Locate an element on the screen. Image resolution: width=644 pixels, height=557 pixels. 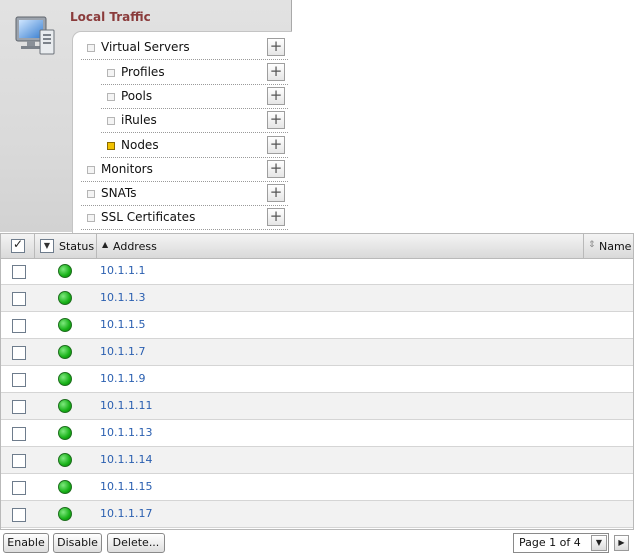
menu-item-monitors: Monitors + is located at coordinates (184, 169).